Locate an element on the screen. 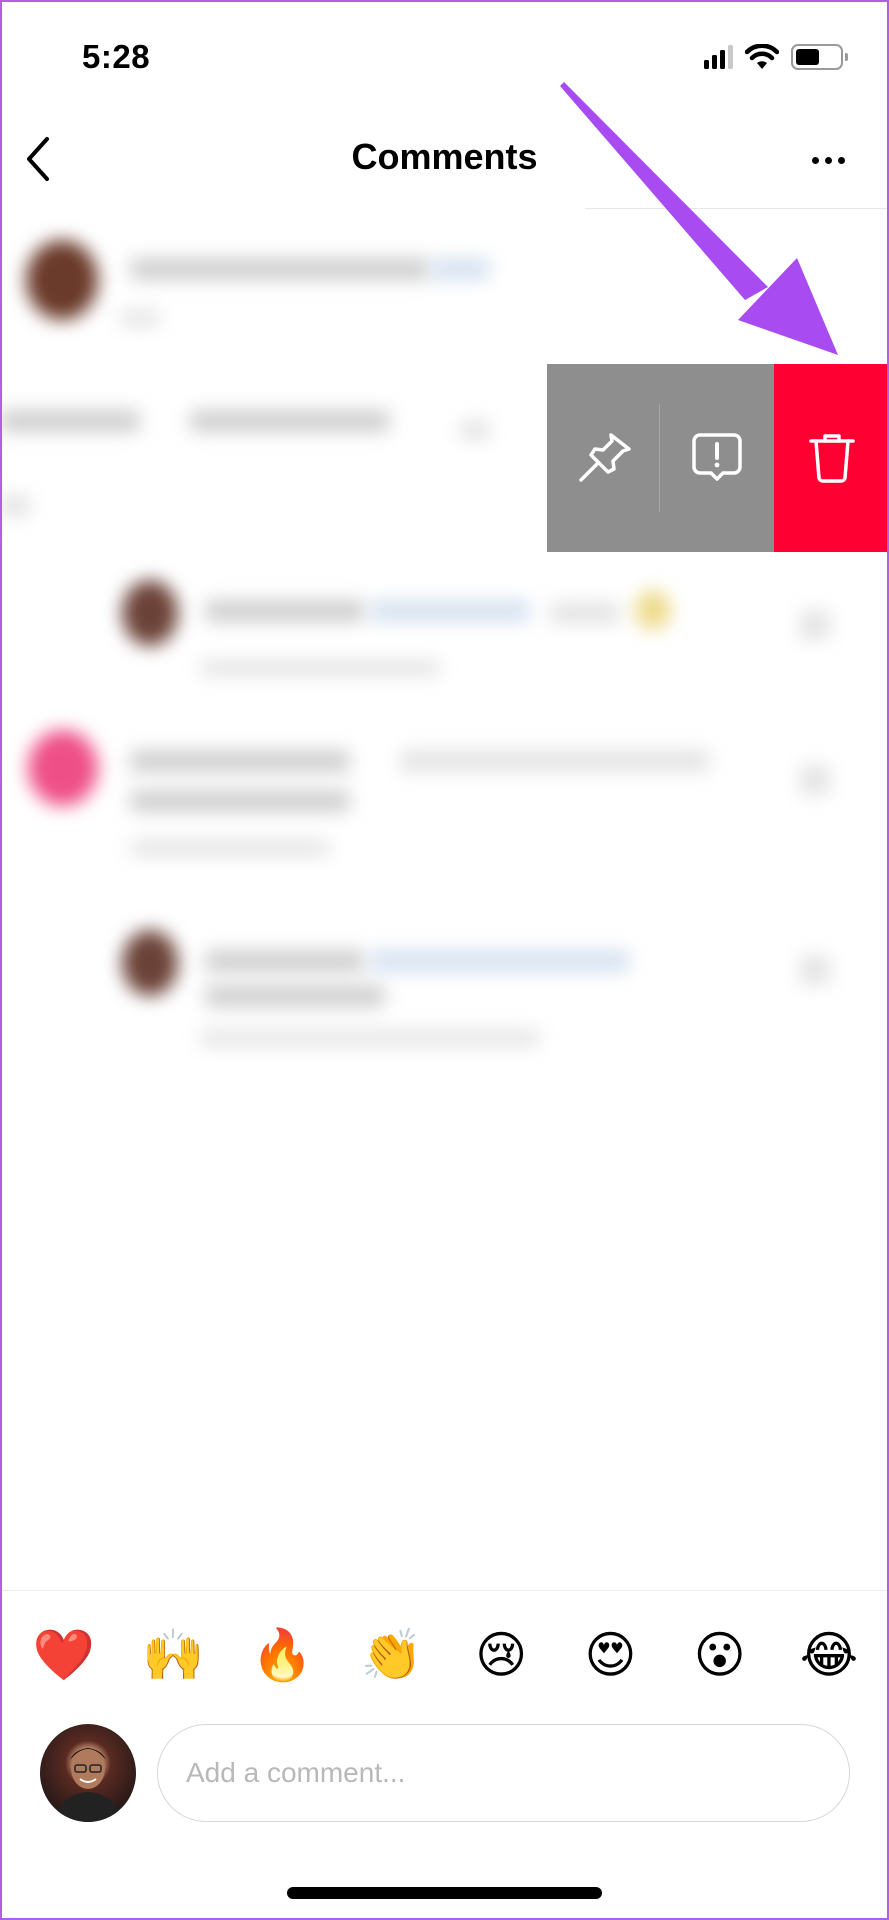 The height and width of the screenshot is (1920, 889). emoji-clap-button: 👏 is located at coordinates (392, 1655).